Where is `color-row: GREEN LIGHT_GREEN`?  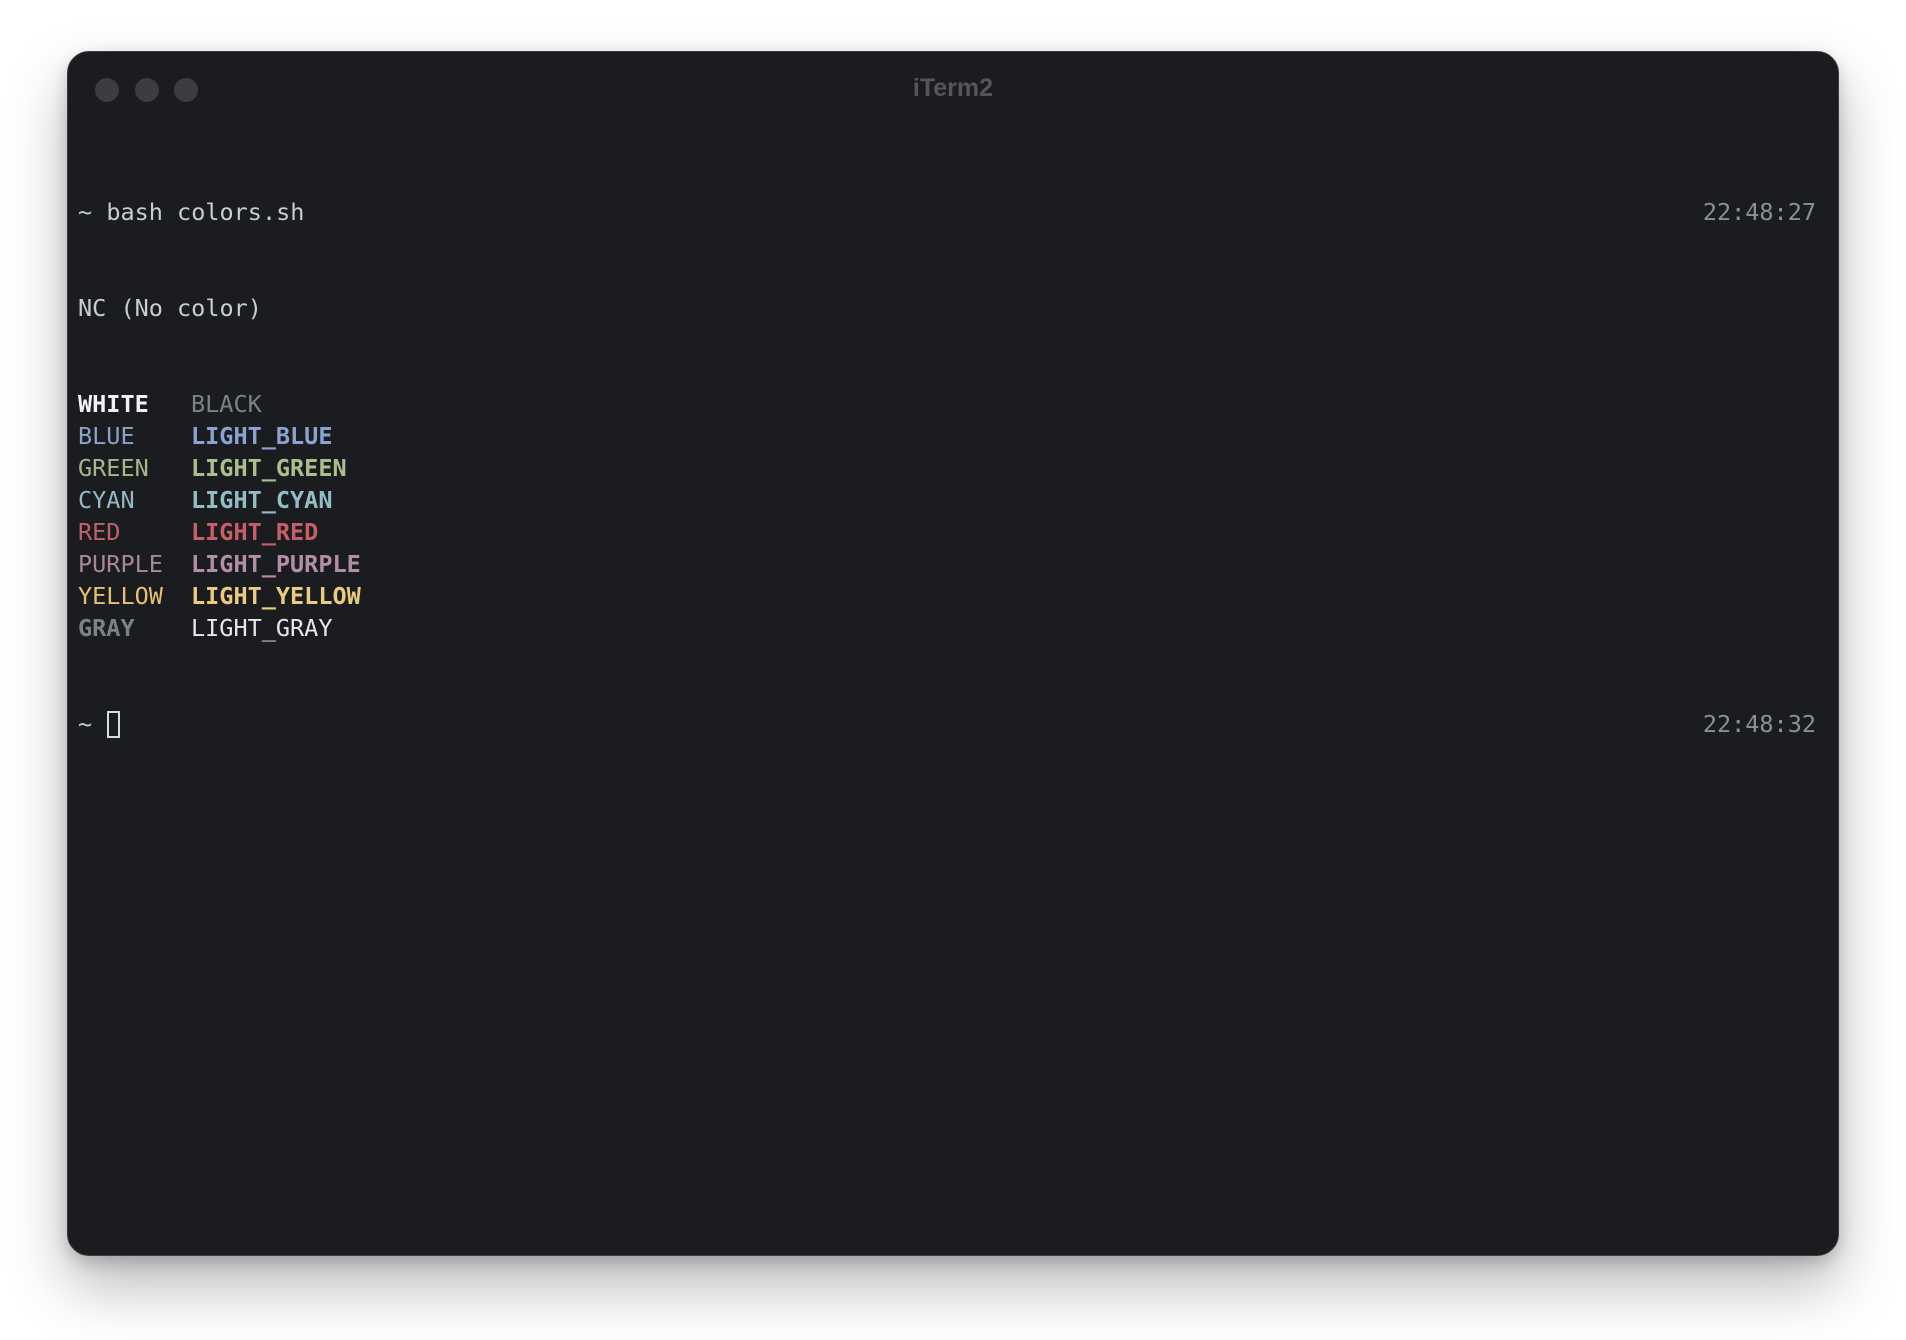 color-row: GREEN LIGHT_GREEN is located at coordinates (947, 468).